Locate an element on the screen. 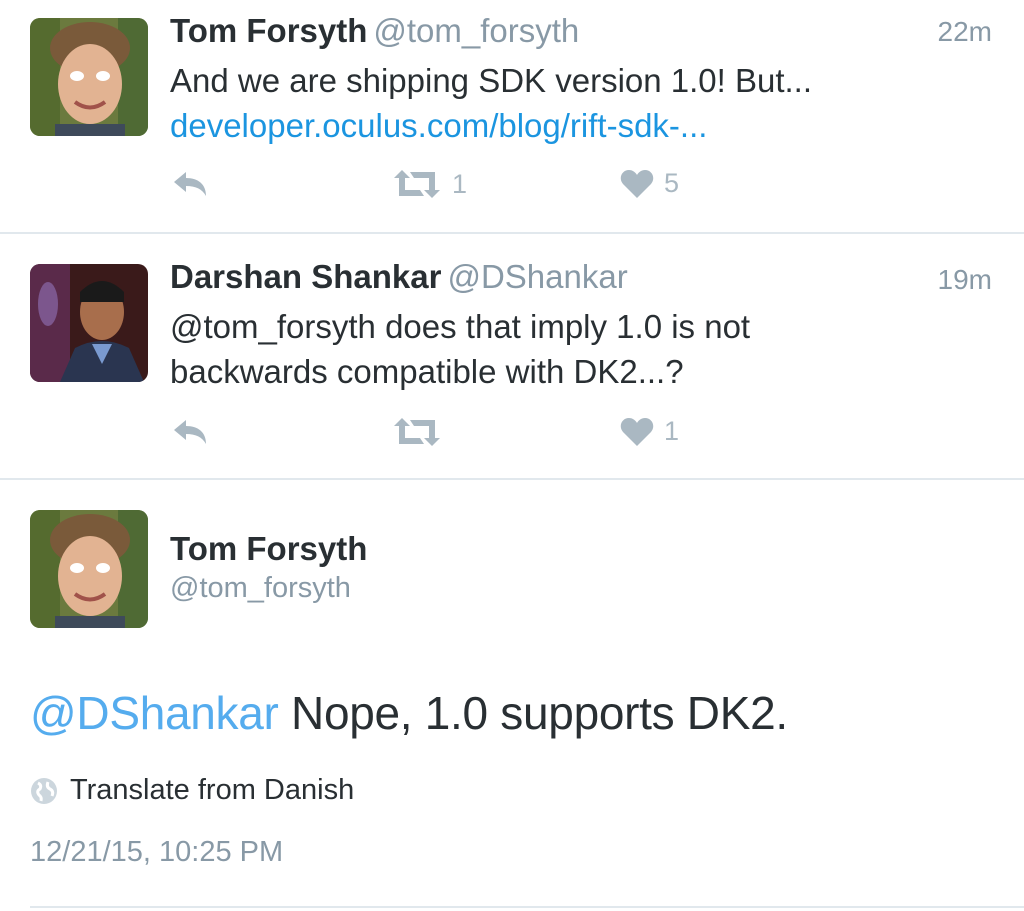 This screenshot has height=911, width=1024. author-handle: @DShankar is located at coordinates (537, 276).